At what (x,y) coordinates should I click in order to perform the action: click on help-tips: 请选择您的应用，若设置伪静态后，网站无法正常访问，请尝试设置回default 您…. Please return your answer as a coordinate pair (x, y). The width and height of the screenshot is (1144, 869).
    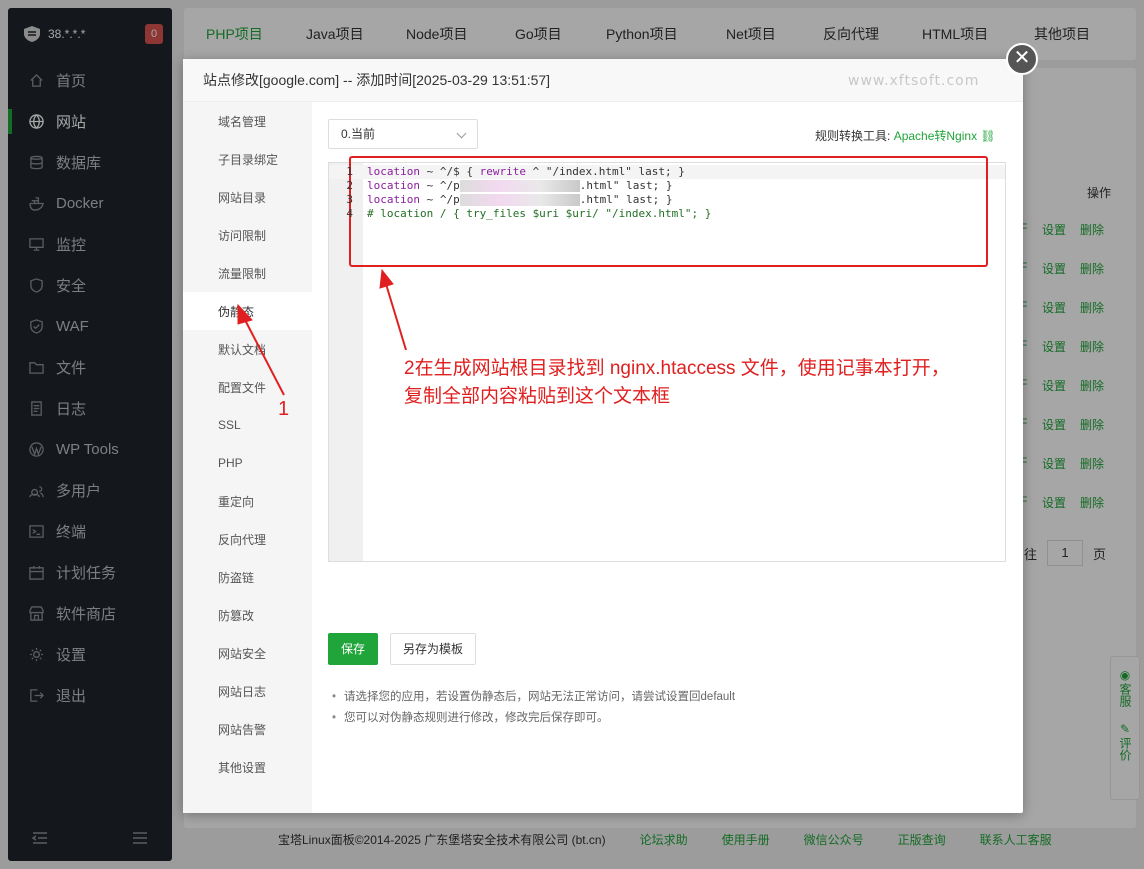
    Looking at the image, I should click on (533, 708).